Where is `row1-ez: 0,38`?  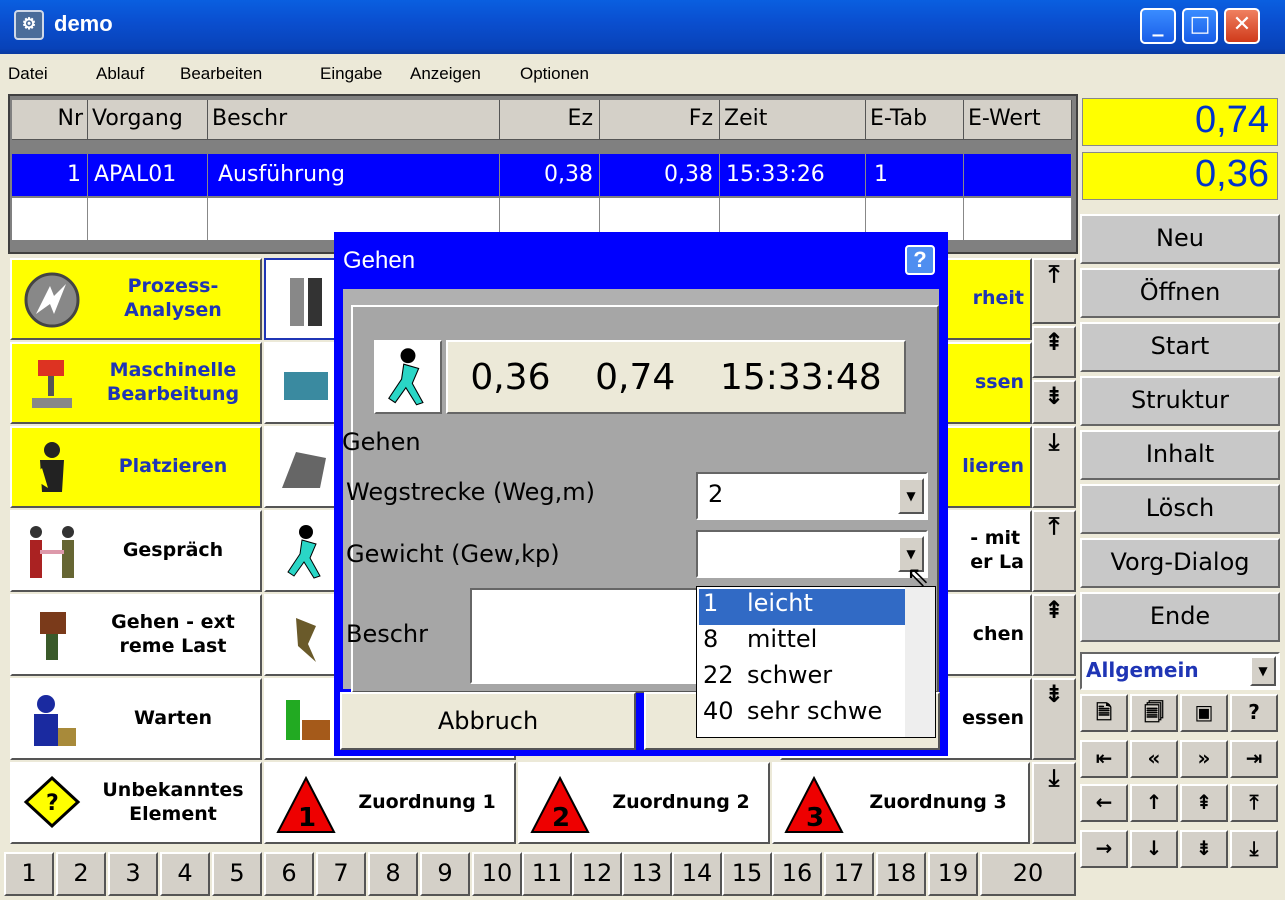 row1-ez: 0,38 is located at coordinates (550, 175).